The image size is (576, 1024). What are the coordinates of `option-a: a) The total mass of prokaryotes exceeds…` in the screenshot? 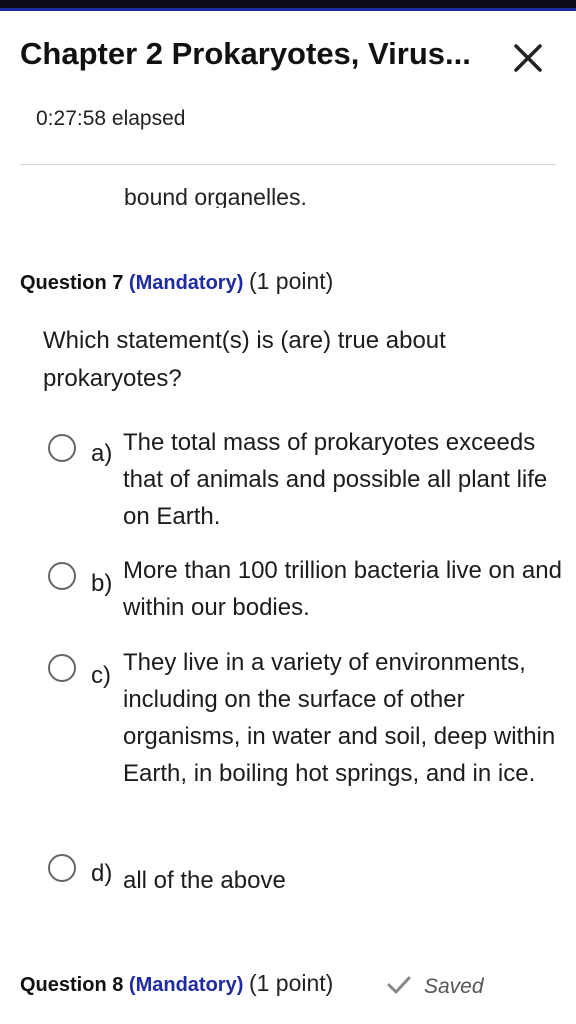 It's located at (288, 481).